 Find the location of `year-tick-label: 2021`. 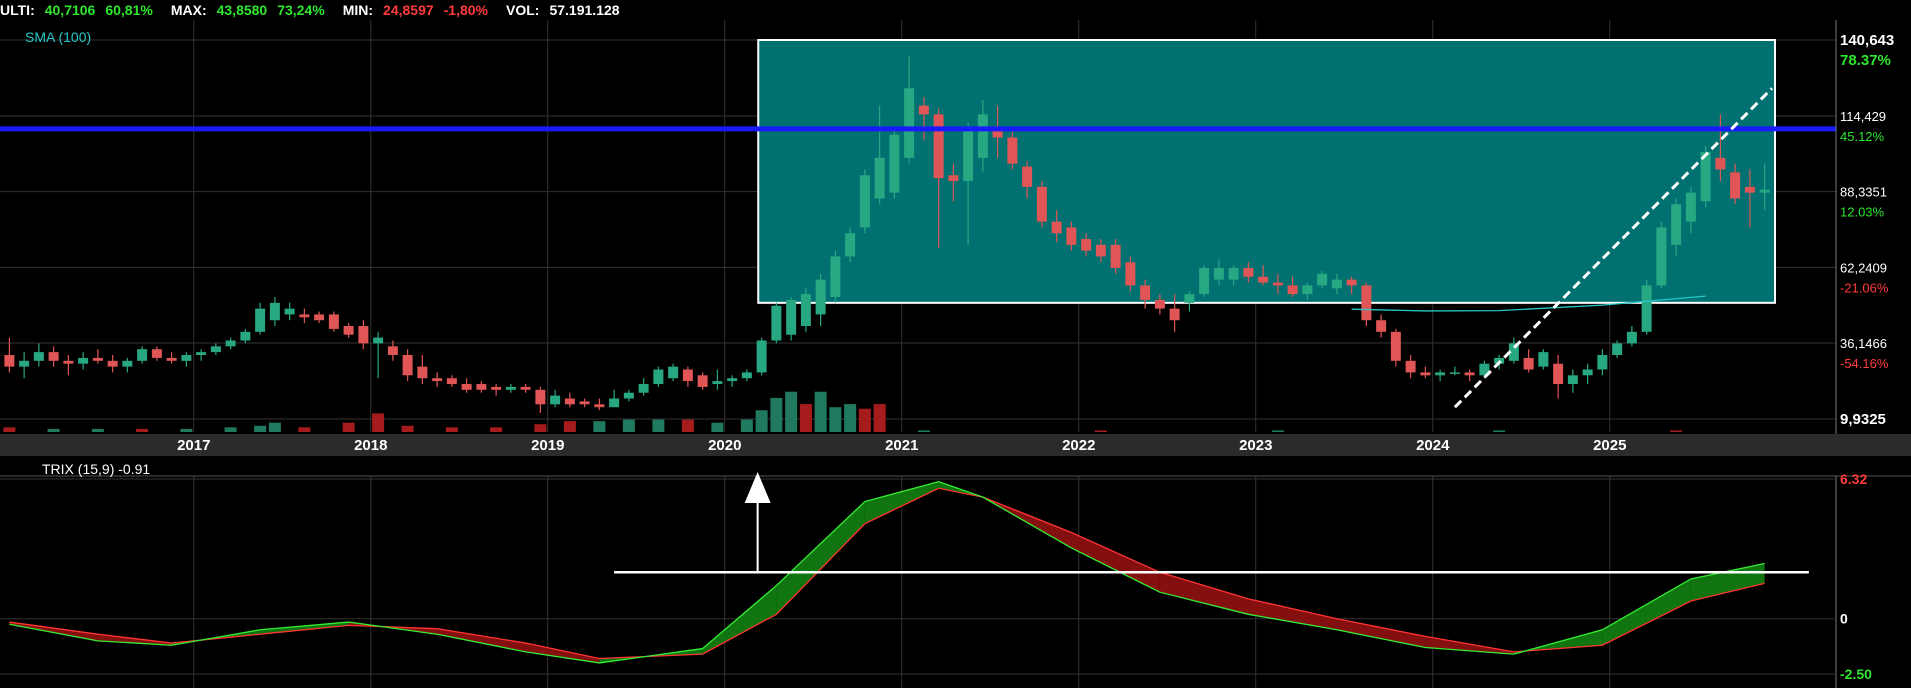

year-tick-label: 2021 is located at coordinates (901, 445).